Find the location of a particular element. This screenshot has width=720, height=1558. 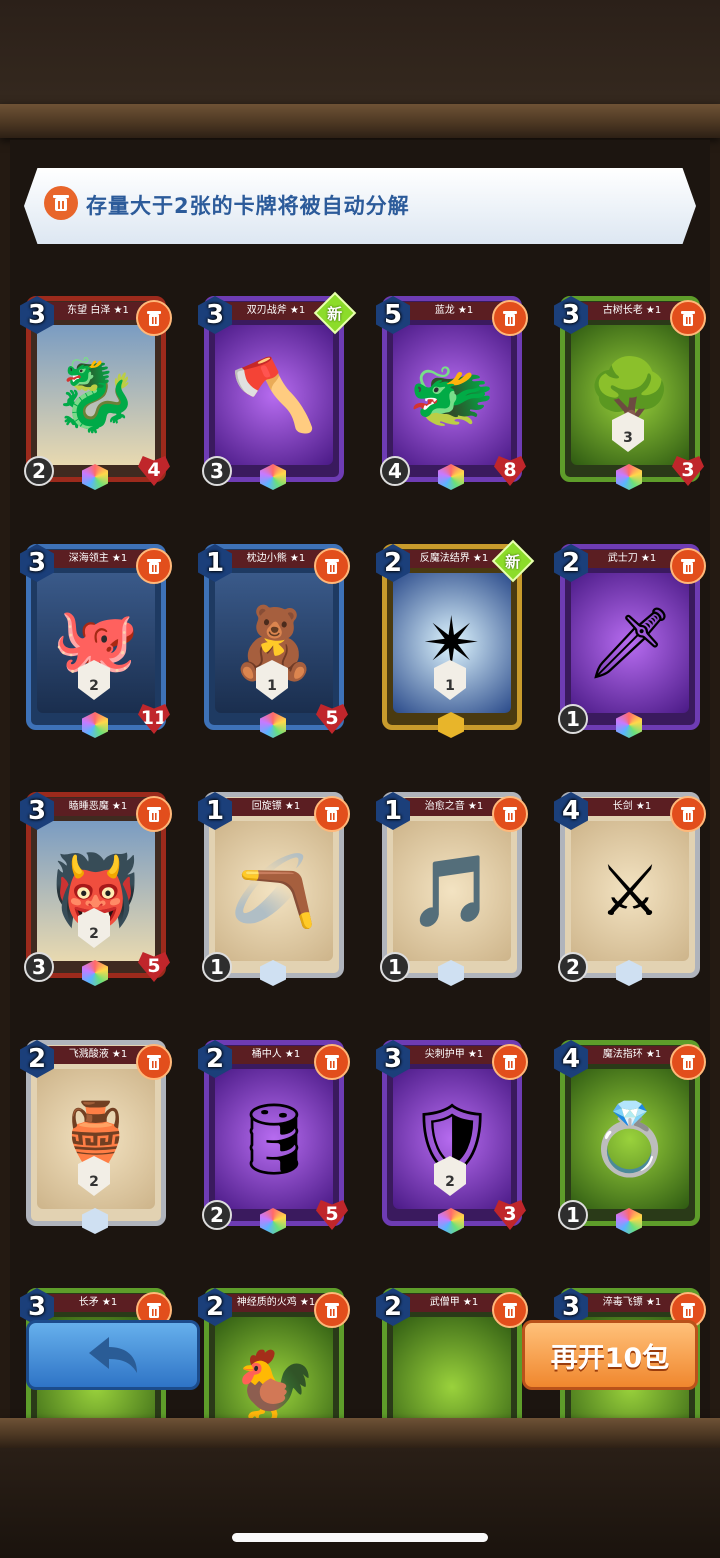

card-name: 东望 白泽 ★1 is located at coordinates (98, 311).